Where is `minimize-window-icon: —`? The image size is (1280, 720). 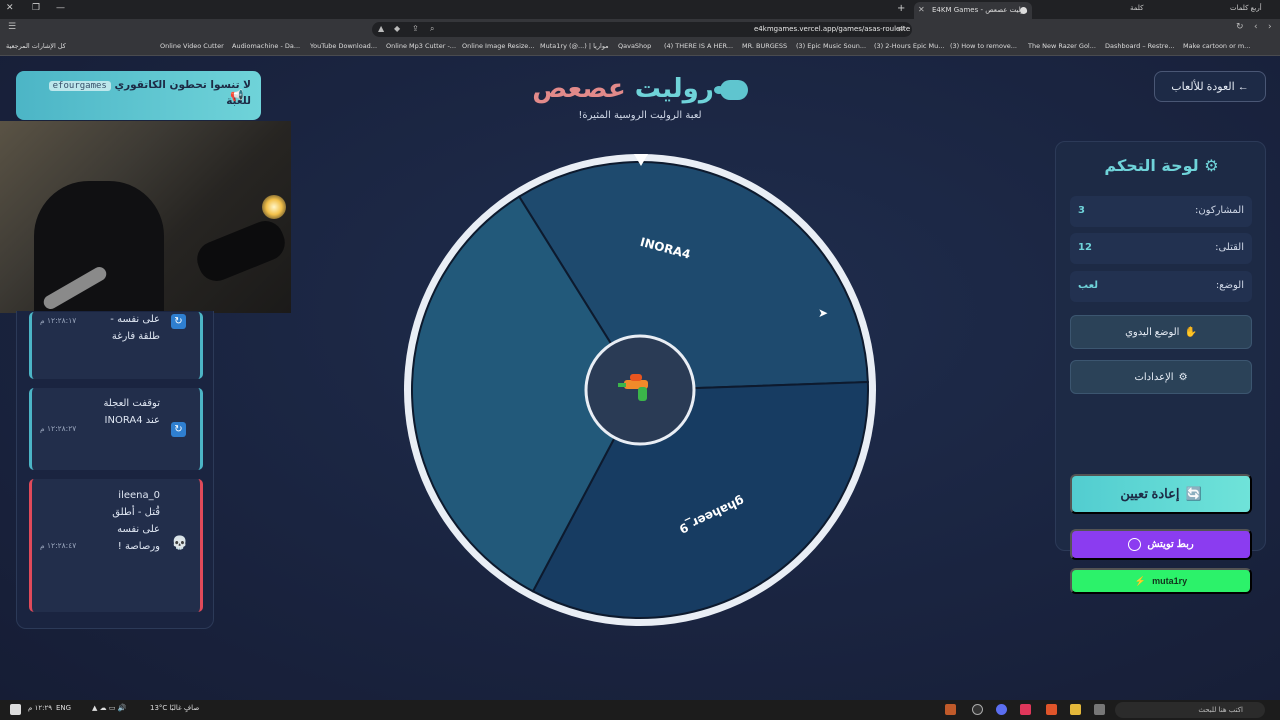 minimize-window-icon: — is located at coordinates (60, 8).